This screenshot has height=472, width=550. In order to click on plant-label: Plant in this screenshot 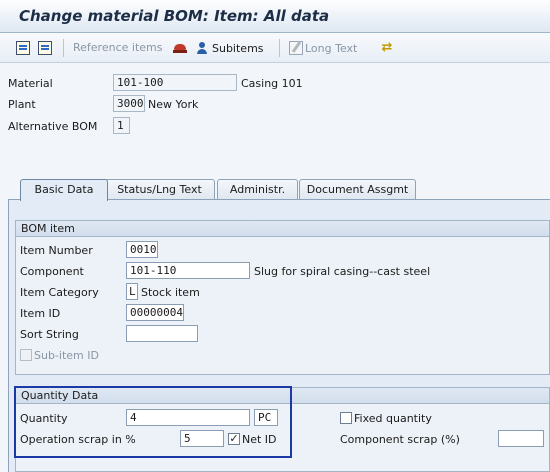, I will do `click(22, 104)`.